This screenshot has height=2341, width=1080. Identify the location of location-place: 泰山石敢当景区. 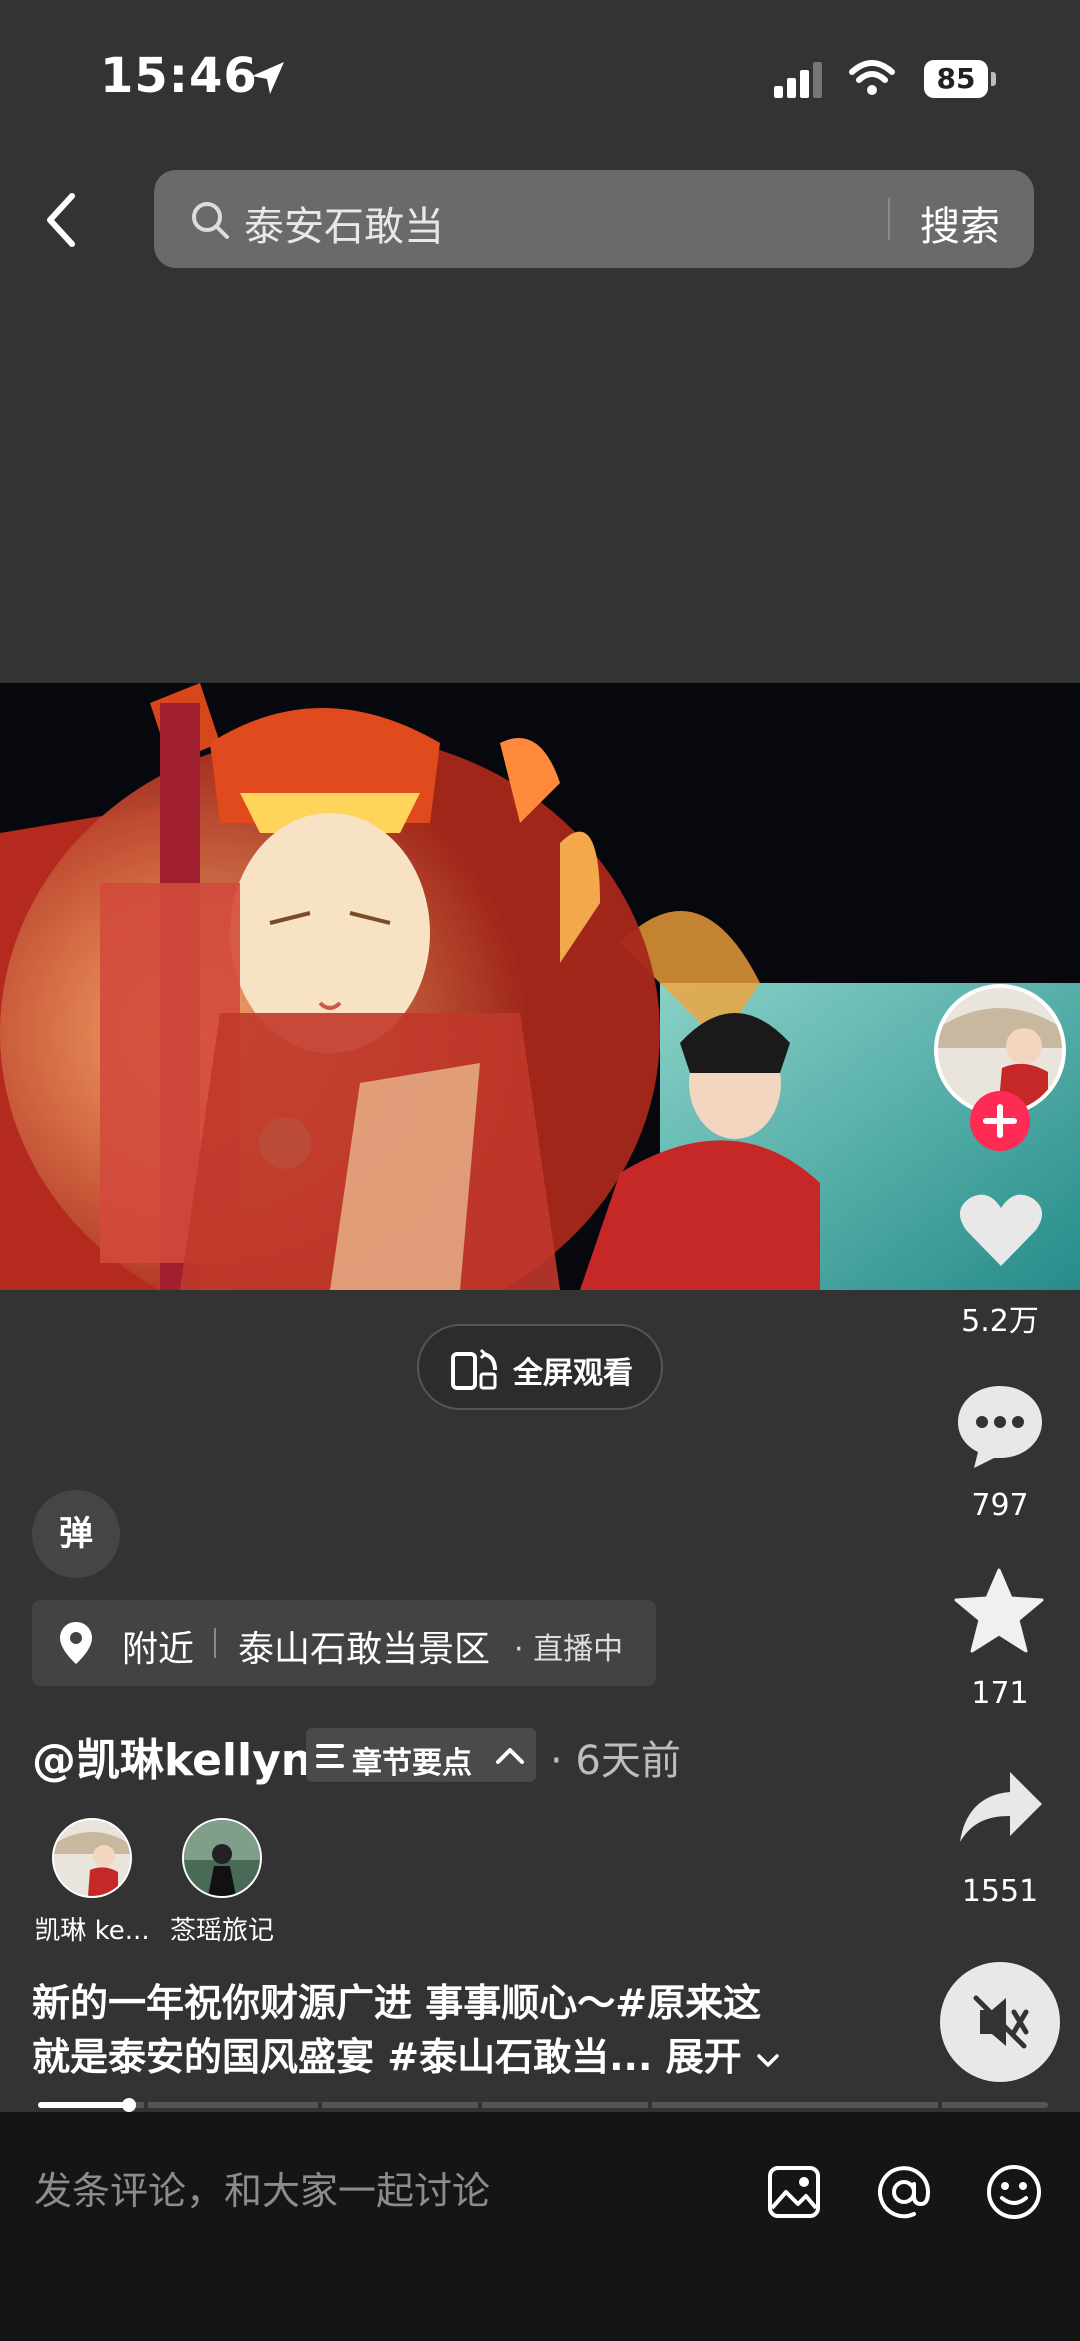
(364, 1649).